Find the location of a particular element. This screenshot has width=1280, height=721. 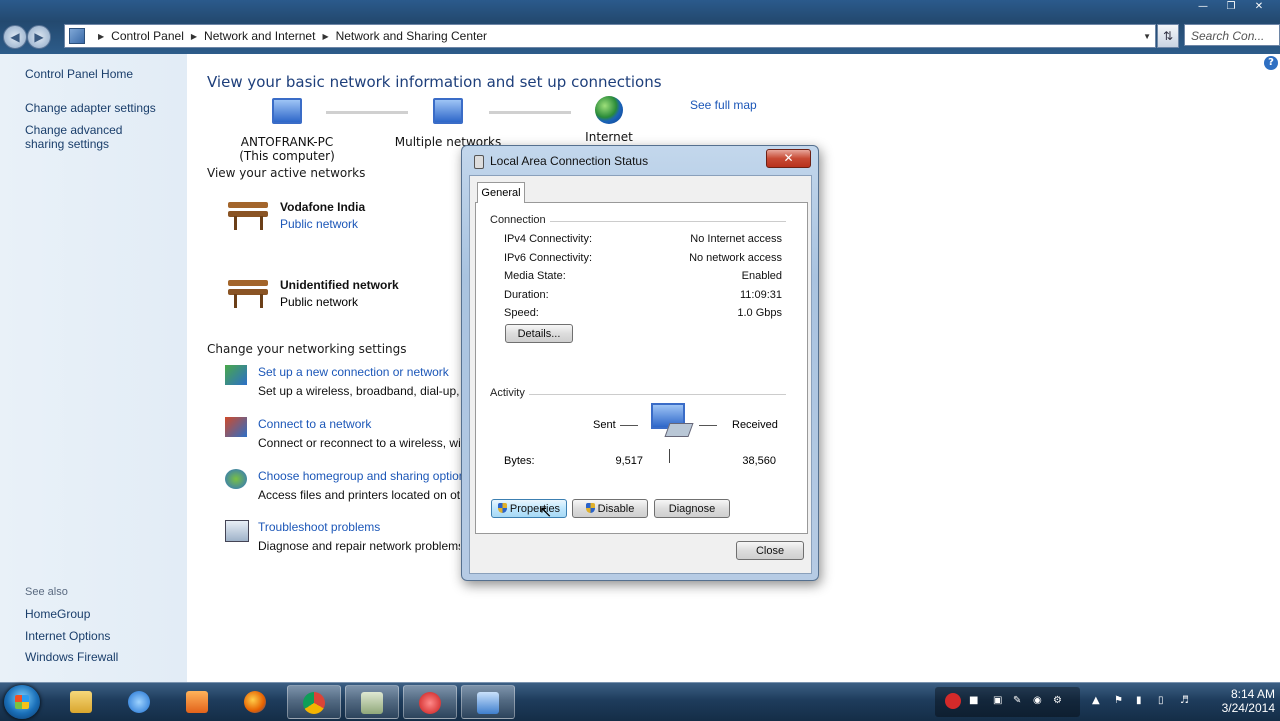

troubleshoot-icon is located at coordinates (237, 531).